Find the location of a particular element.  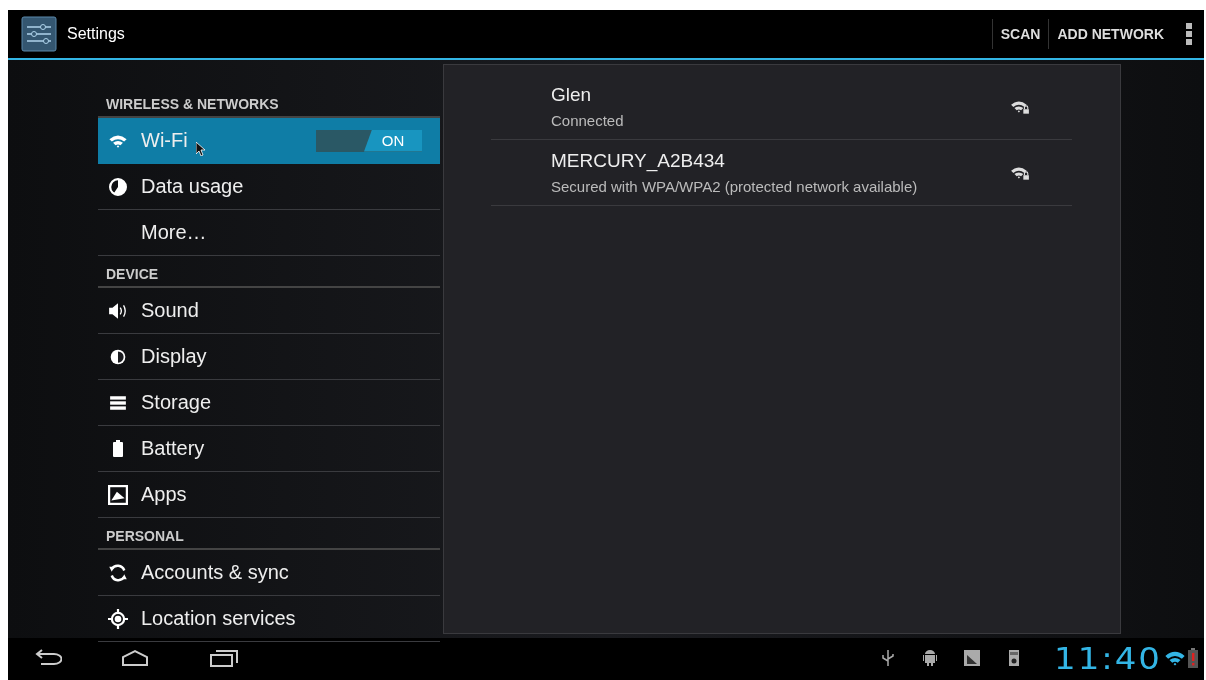

sync-icon is located at coordinates (118, 572).